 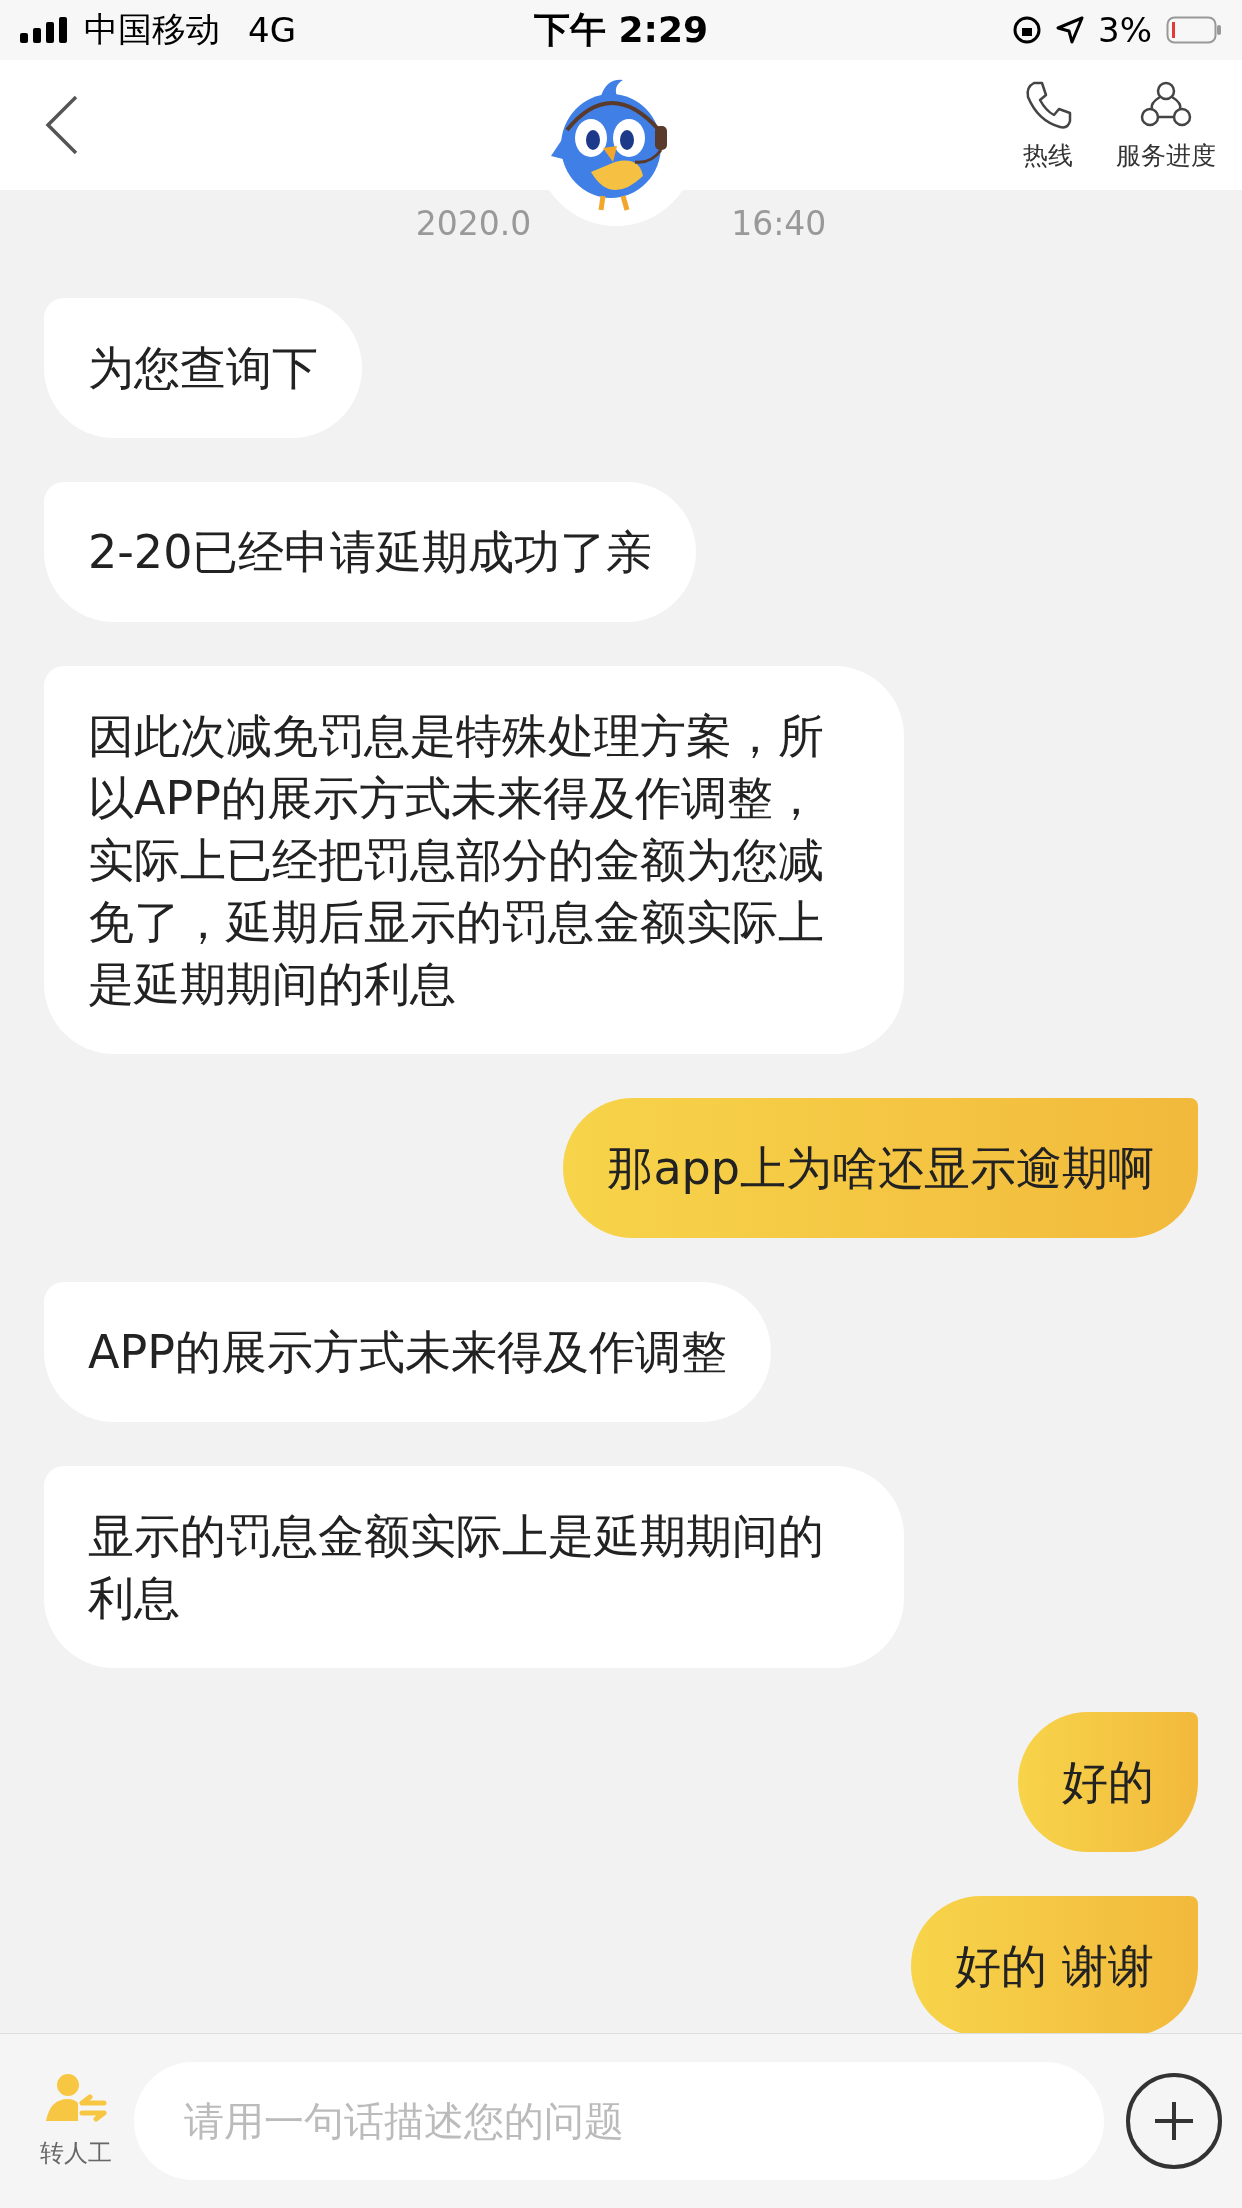 What do you see at coordinates (1054, 1964) in the screenshot?
I see `message-bubble: 好的 谢谢` at bounding box center [1054, 1964].